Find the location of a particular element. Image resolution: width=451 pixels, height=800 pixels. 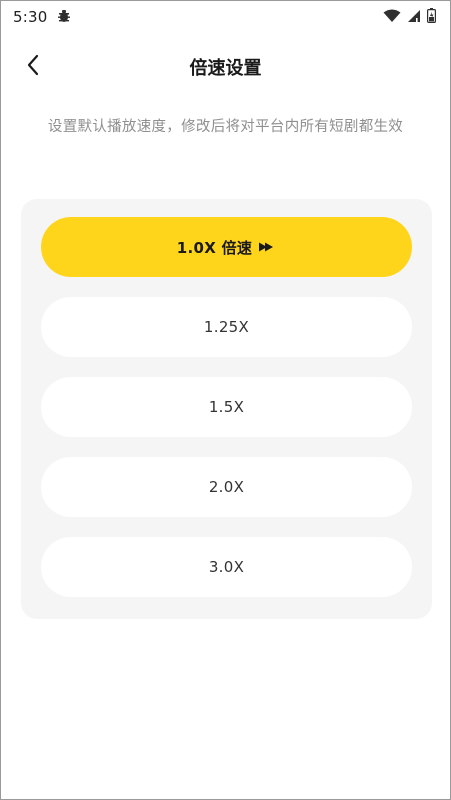

speed-option-label: 2.0X is located at coordinates (226, 487).